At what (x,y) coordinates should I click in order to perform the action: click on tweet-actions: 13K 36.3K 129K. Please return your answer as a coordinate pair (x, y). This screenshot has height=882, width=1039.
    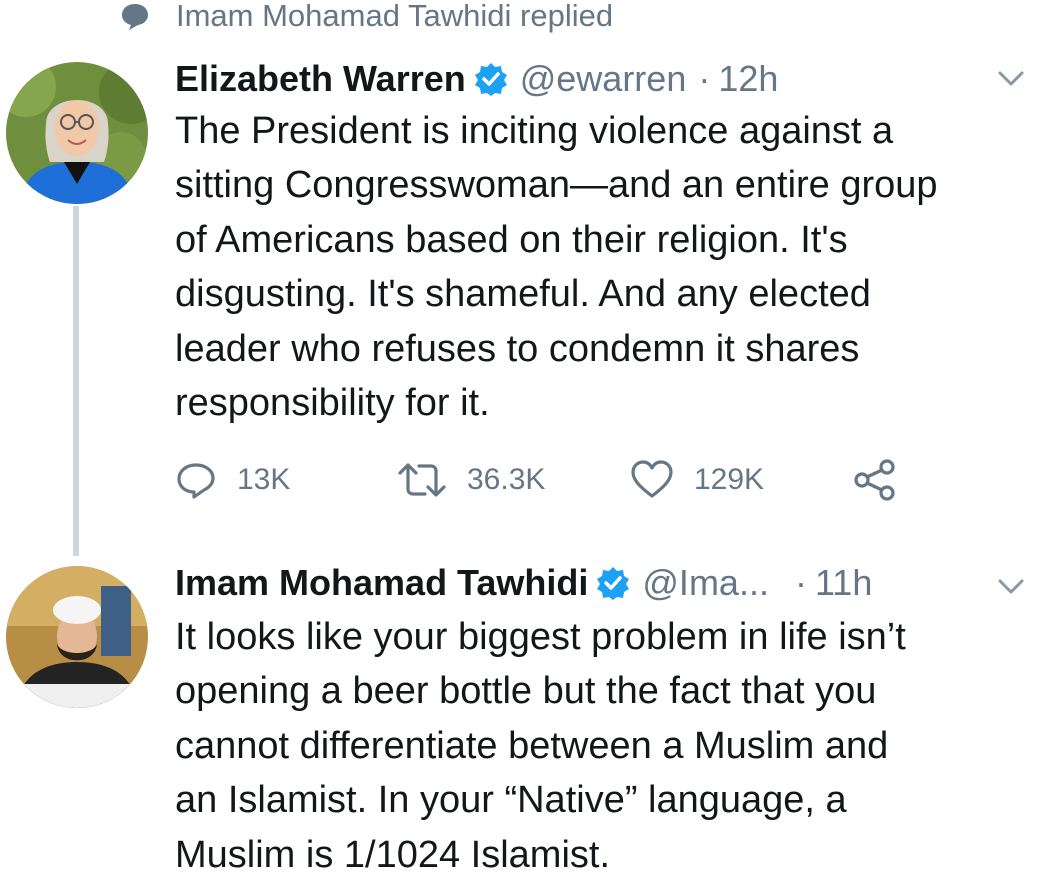
    Looking at the image, I should click on (555, 480).